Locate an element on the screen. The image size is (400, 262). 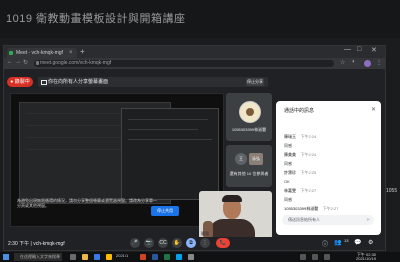
present-icon: ⧉ is located at coordinates (191, 243).